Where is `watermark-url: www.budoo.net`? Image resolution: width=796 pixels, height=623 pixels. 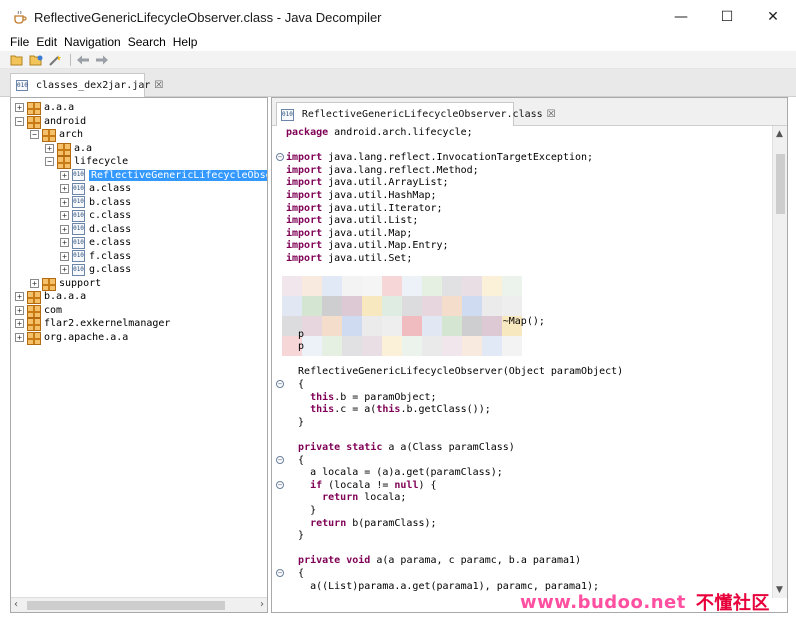
watermark-url: www.budoo.net is located at coordinates (603, 602).